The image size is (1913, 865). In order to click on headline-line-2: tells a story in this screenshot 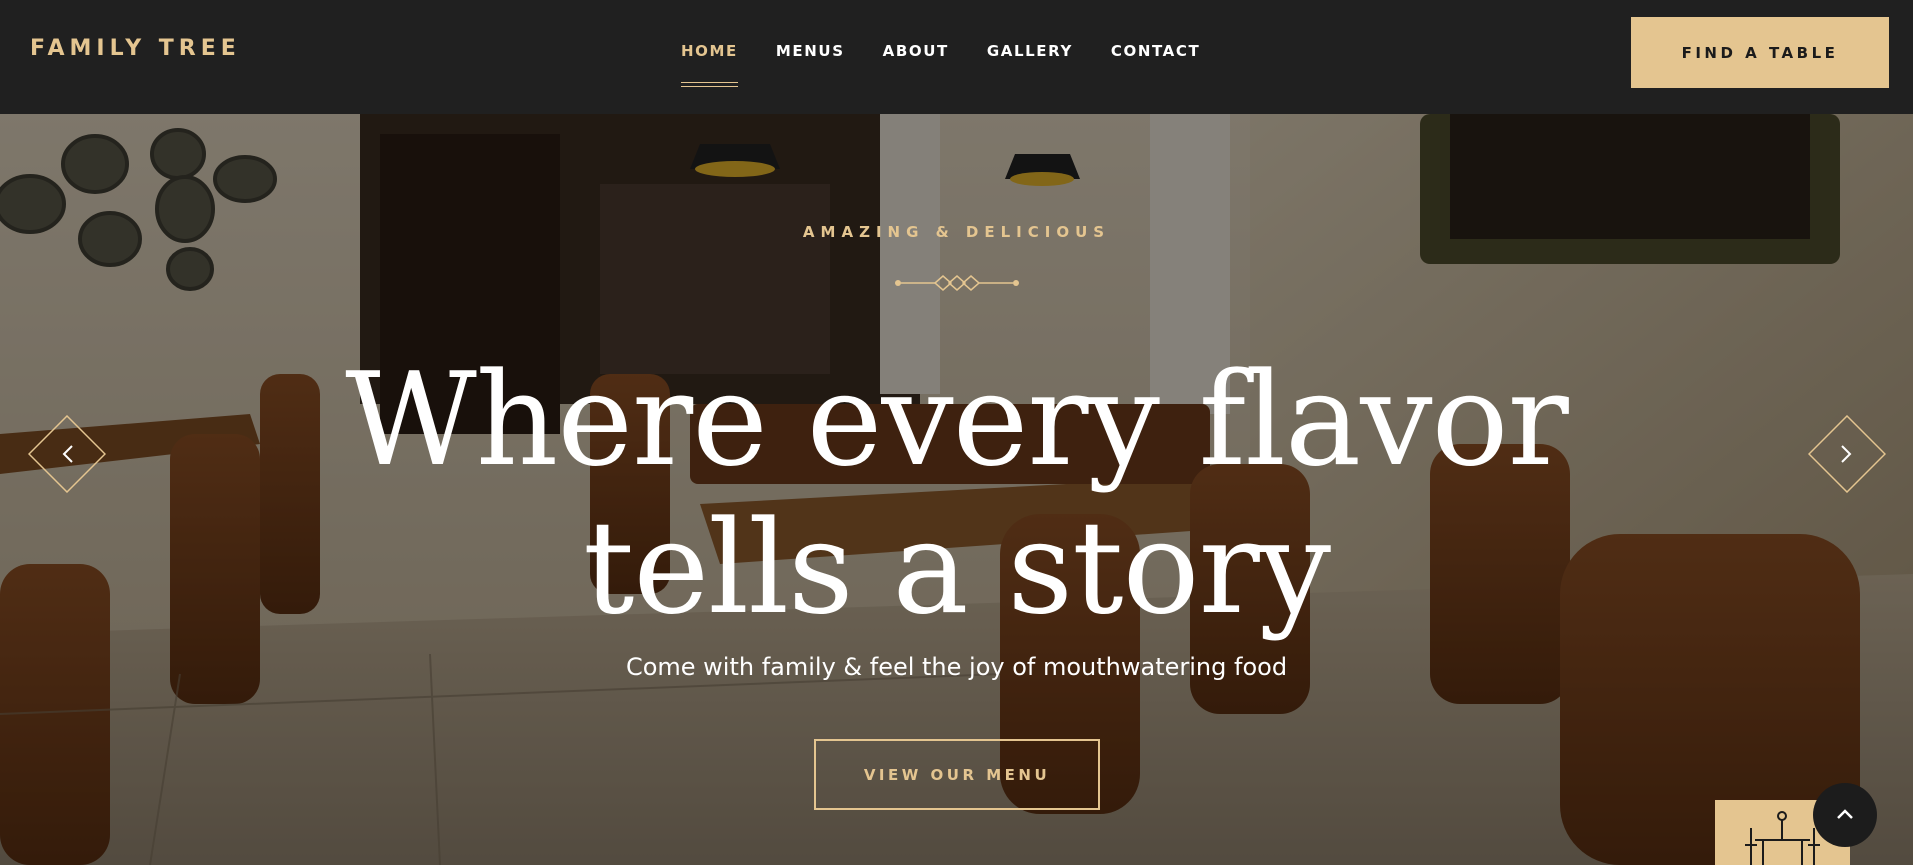, I will do `click(956, 568)`.